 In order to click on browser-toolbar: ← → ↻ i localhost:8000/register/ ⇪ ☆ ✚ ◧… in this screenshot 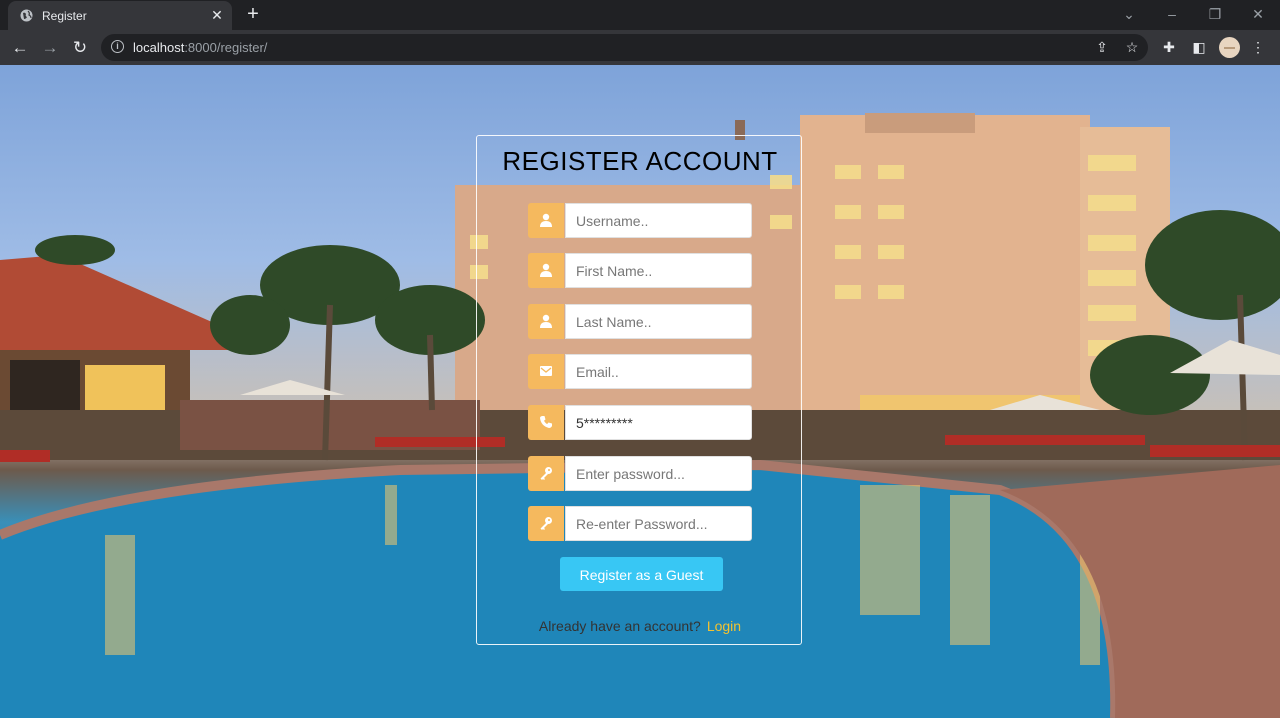, I will do `click(640, 47)`.